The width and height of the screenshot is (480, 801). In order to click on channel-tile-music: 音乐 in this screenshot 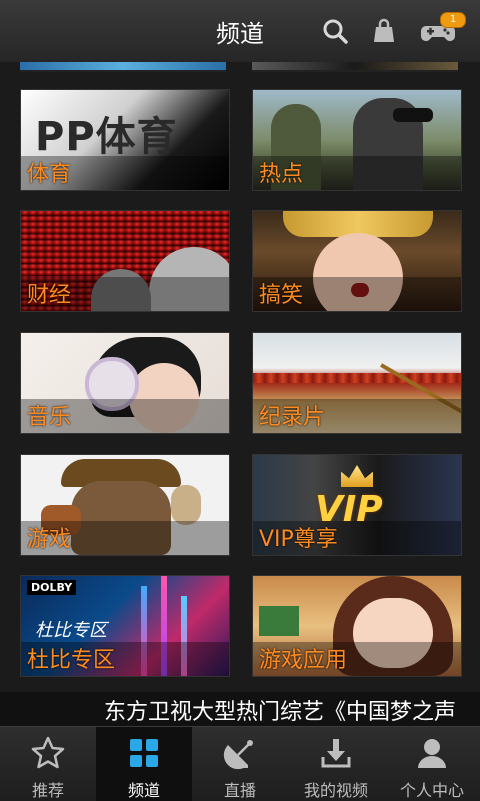, I will do `click(125, 383)`.